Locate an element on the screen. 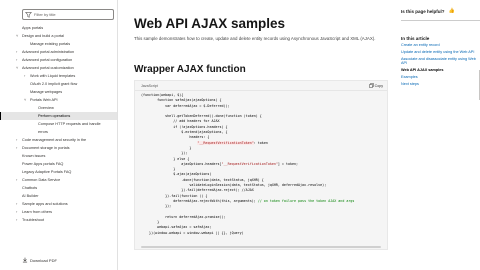  nav-item: Manage webpages is located at coordinates (58, 92).